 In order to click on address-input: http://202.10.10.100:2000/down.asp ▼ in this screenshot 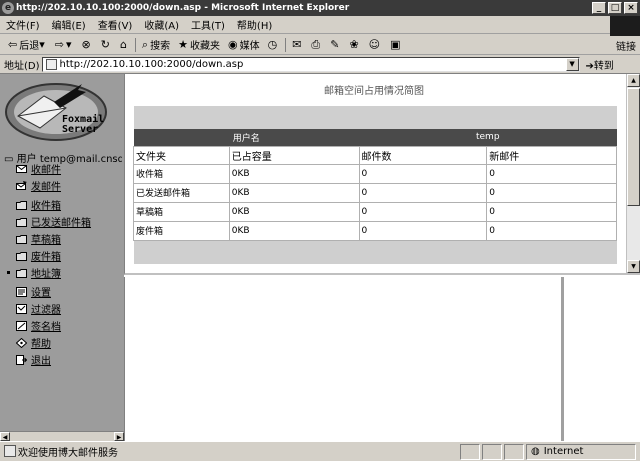, I will do `click(310, 64)`.